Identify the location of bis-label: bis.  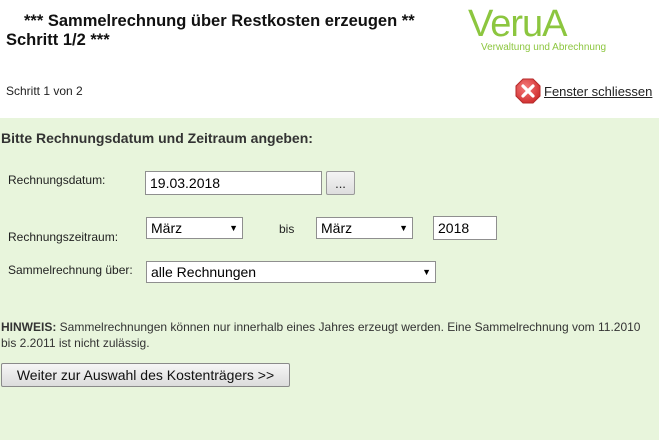
(287, 229).